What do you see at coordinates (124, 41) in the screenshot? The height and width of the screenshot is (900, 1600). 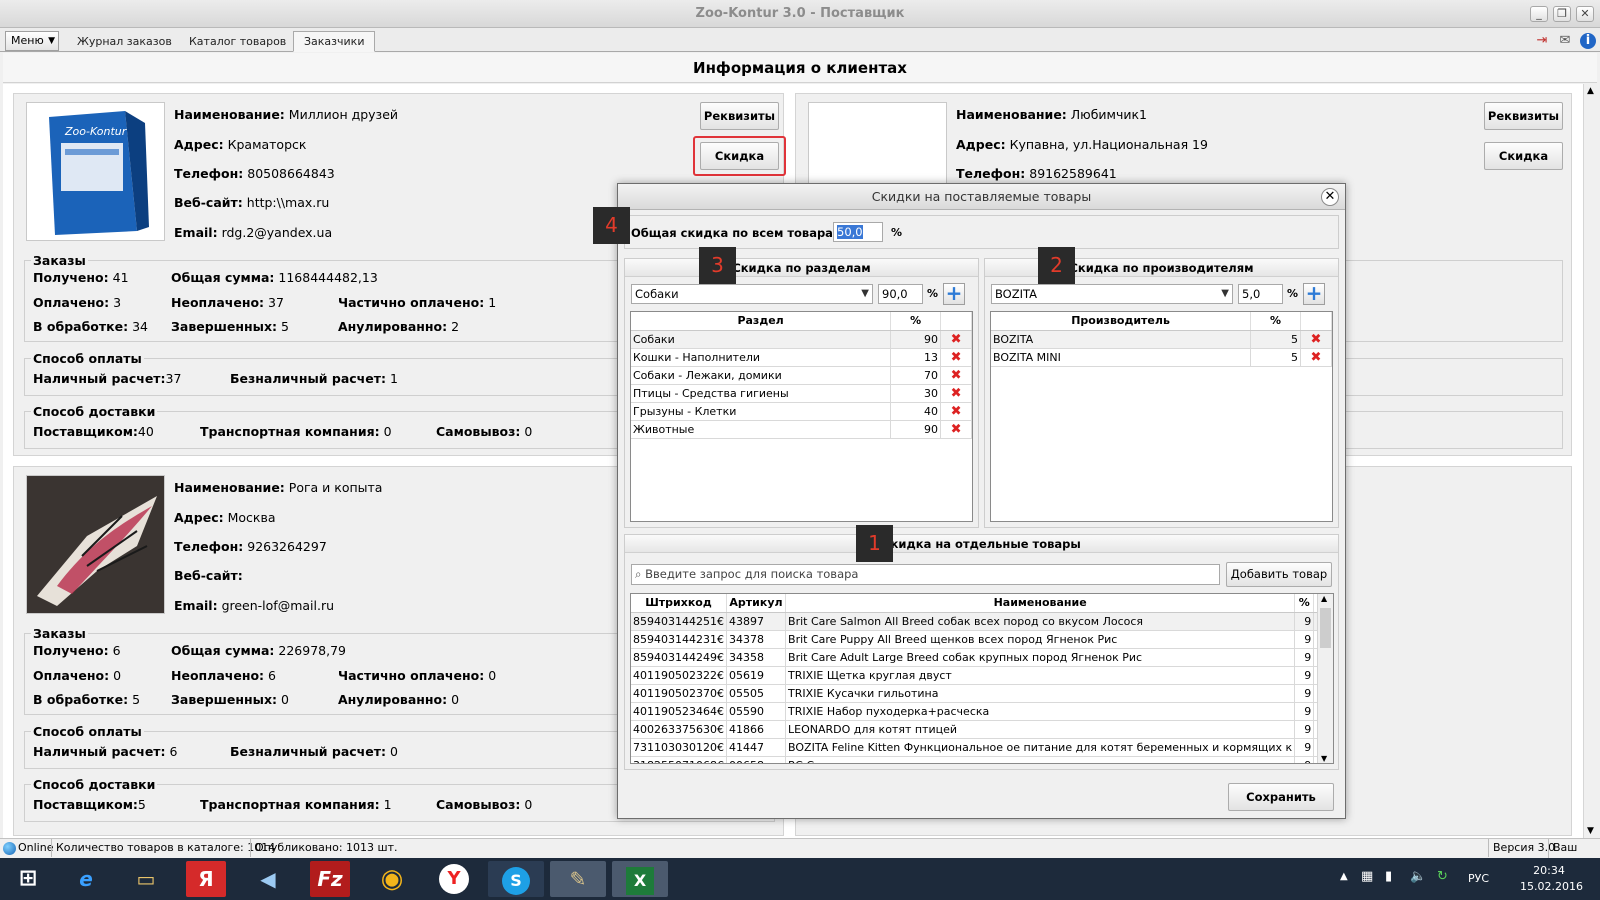 I see `tab-orders-journal: Журнал заказов` at bounding box center [124, 41].